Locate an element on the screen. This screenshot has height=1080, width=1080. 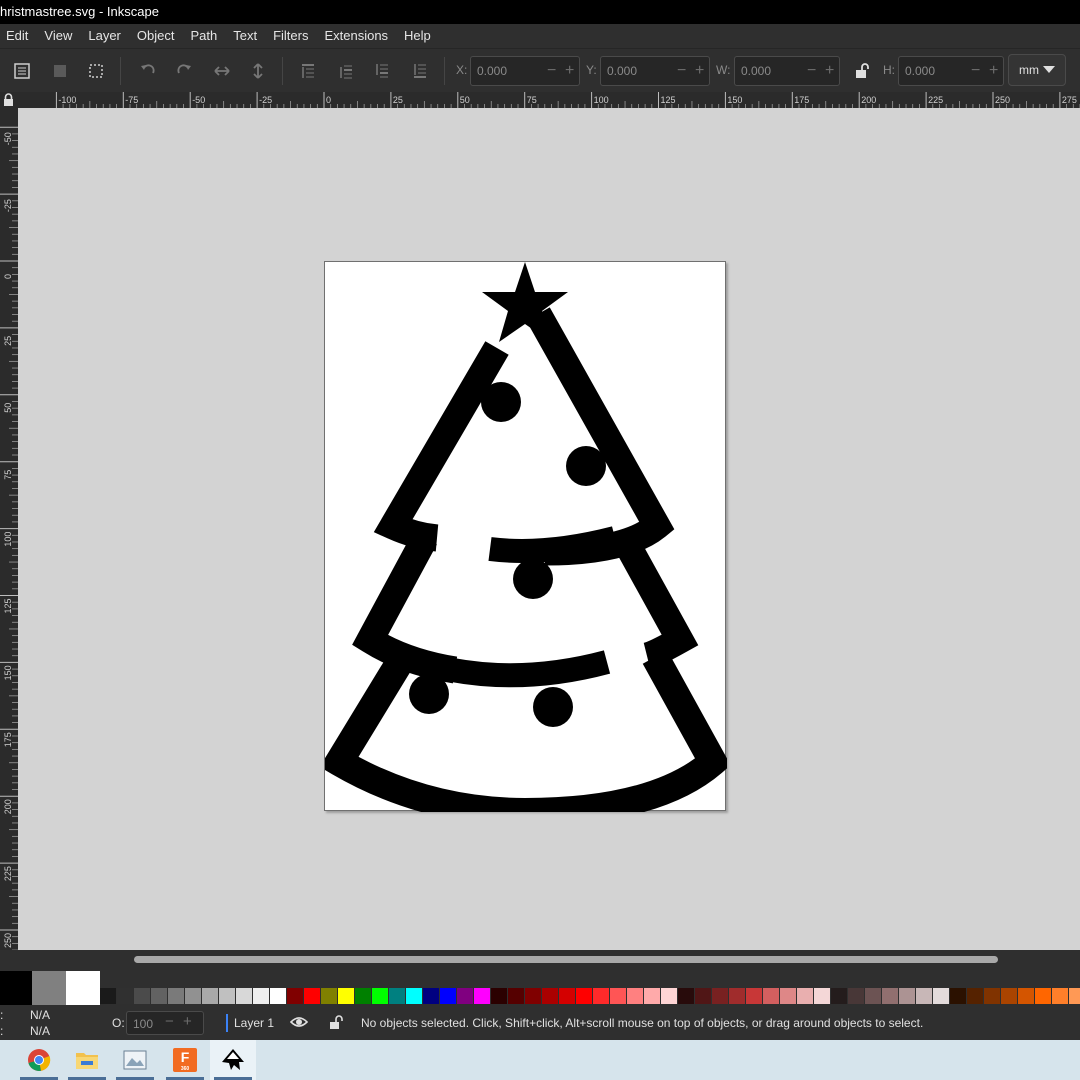
fill-value: N/A is located at coordinates (40, 1015).